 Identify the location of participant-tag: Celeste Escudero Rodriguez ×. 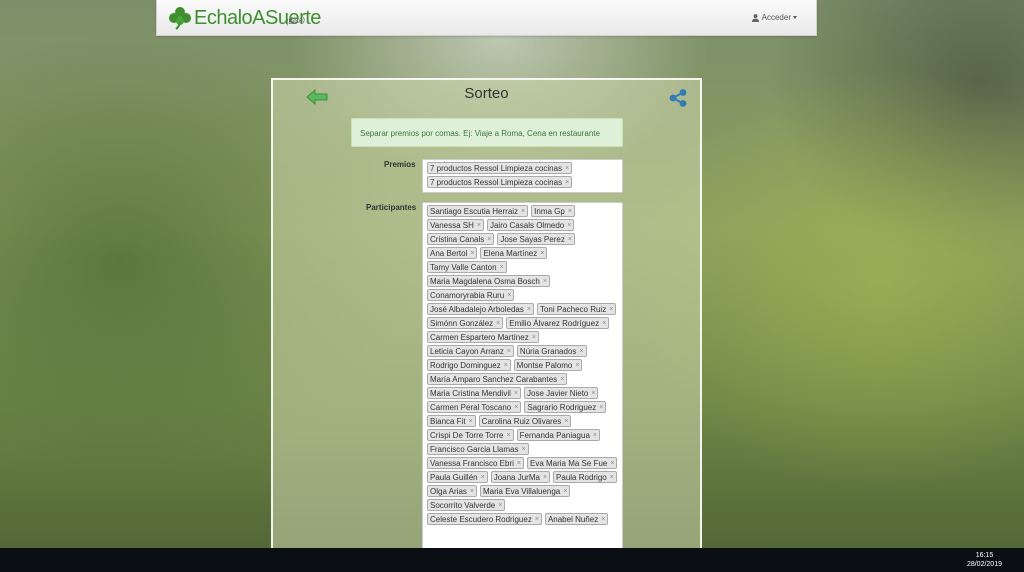
(484, 519).